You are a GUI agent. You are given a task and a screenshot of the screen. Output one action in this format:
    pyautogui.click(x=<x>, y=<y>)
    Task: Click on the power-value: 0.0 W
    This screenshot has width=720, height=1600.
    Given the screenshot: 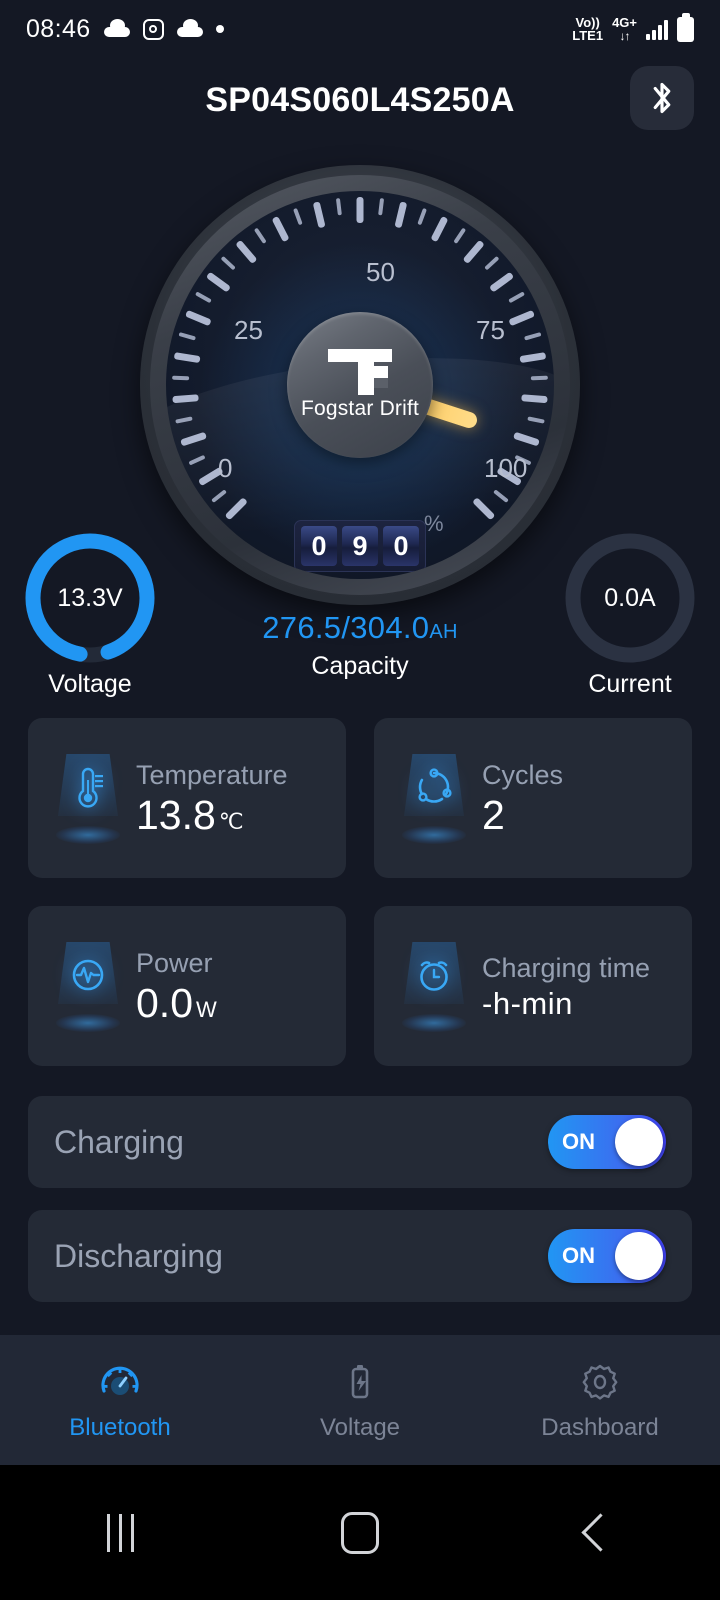 What is the action you would take?
    pyautogui.click(x=232, y=1003)
    